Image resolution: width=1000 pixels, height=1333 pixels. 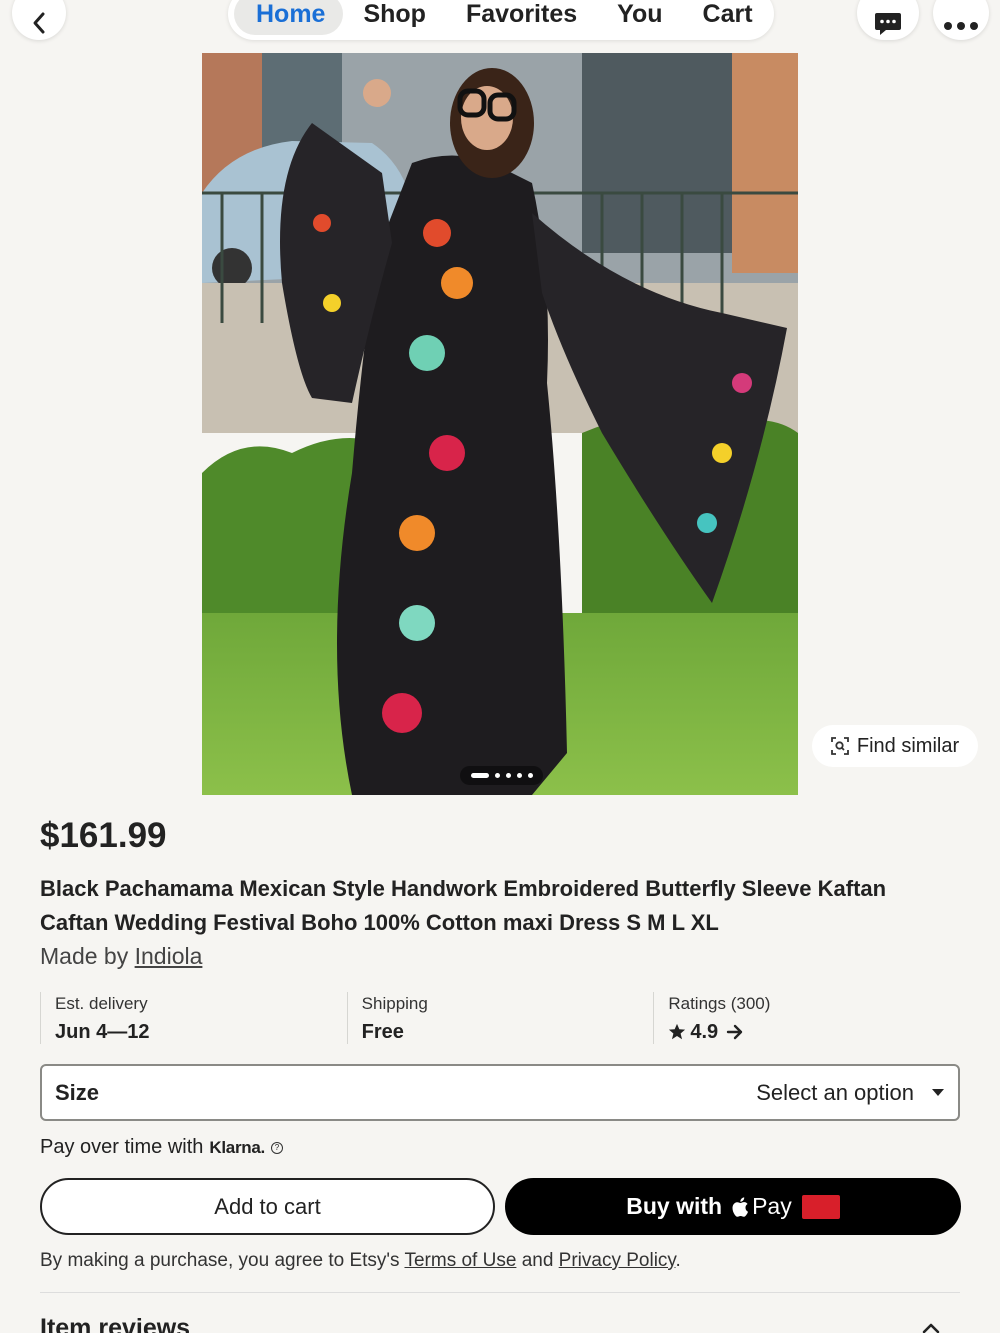 What do you see at coordinates (674, 1206) in the screenshot?
I see `buy-with-label: Buy with` at bounding box center [674, 1206].